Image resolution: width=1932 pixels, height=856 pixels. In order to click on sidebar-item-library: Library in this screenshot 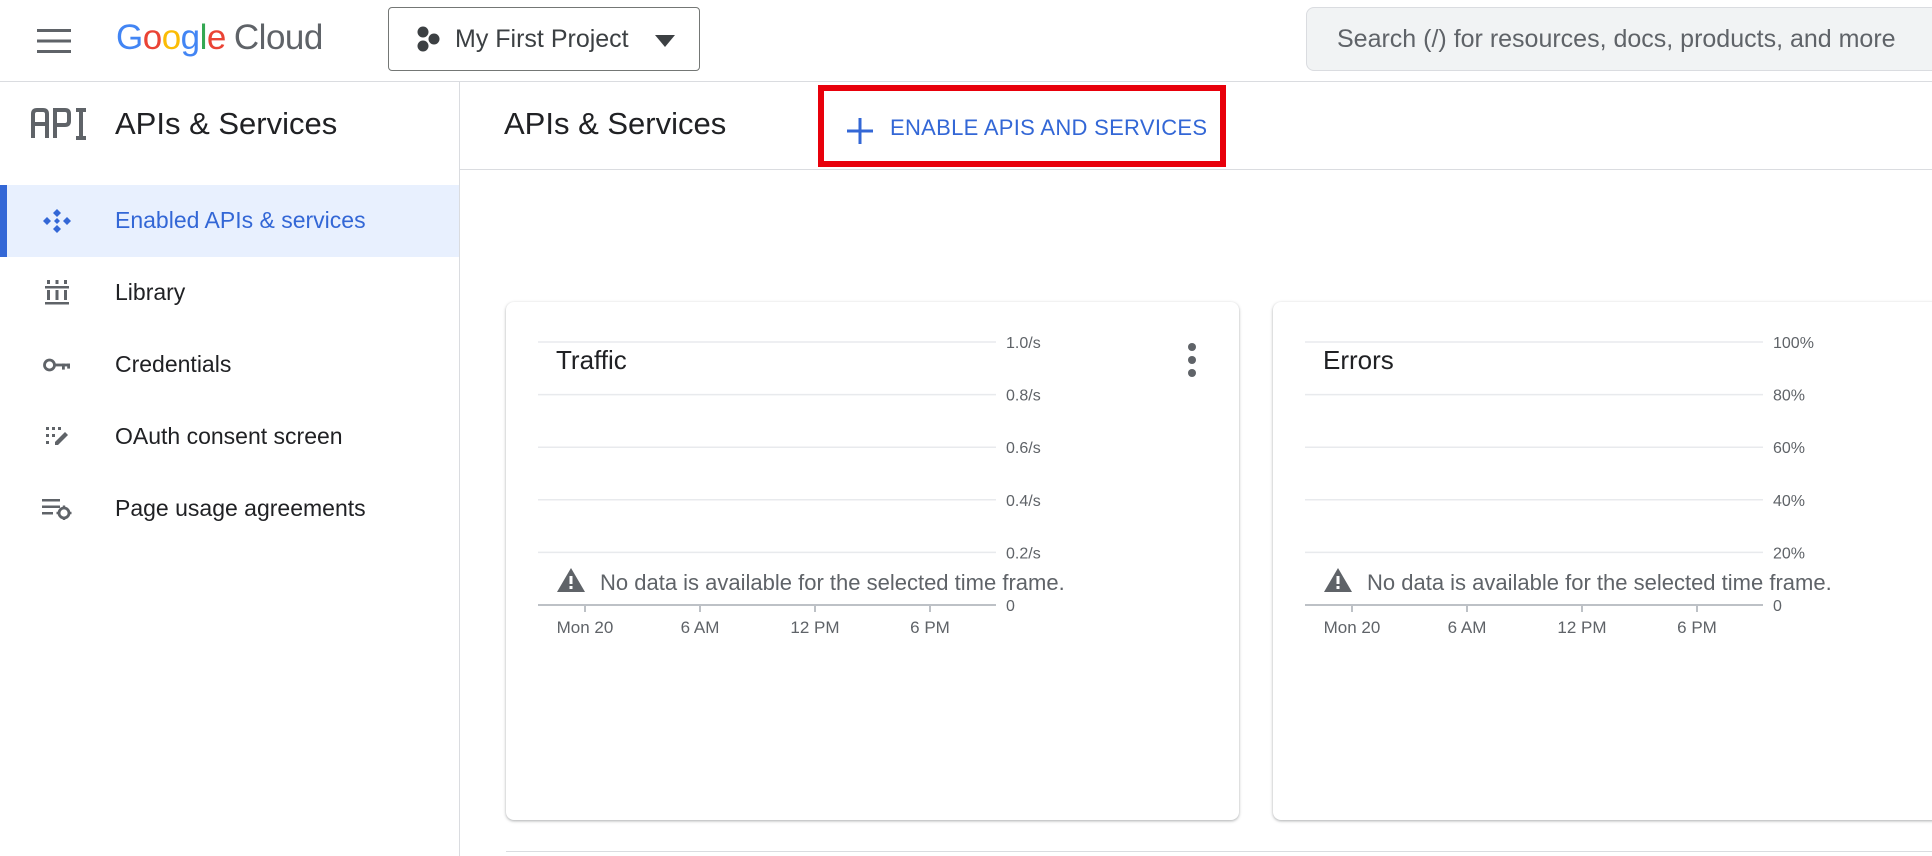, I will do `click(229, 293)`.